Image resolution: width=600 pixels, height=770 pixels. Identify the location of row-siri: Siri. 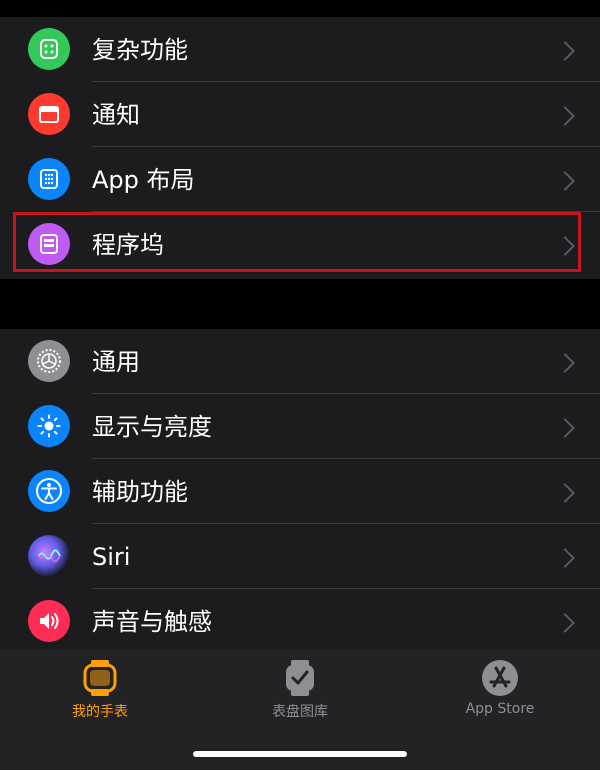
(300, 556).